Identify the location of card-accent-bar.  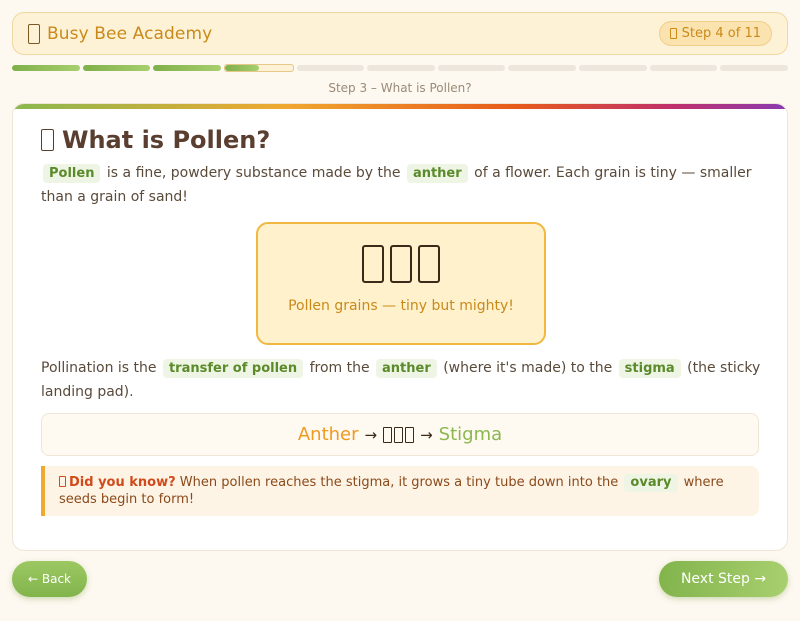
(400, 106).